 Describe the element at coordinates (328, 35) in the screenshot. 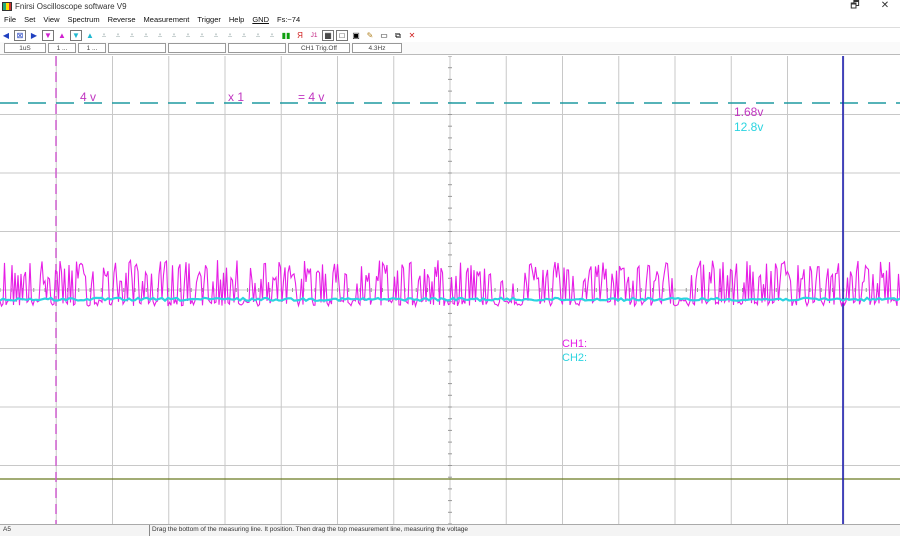

I see `measure-icon: ▦` at that location.